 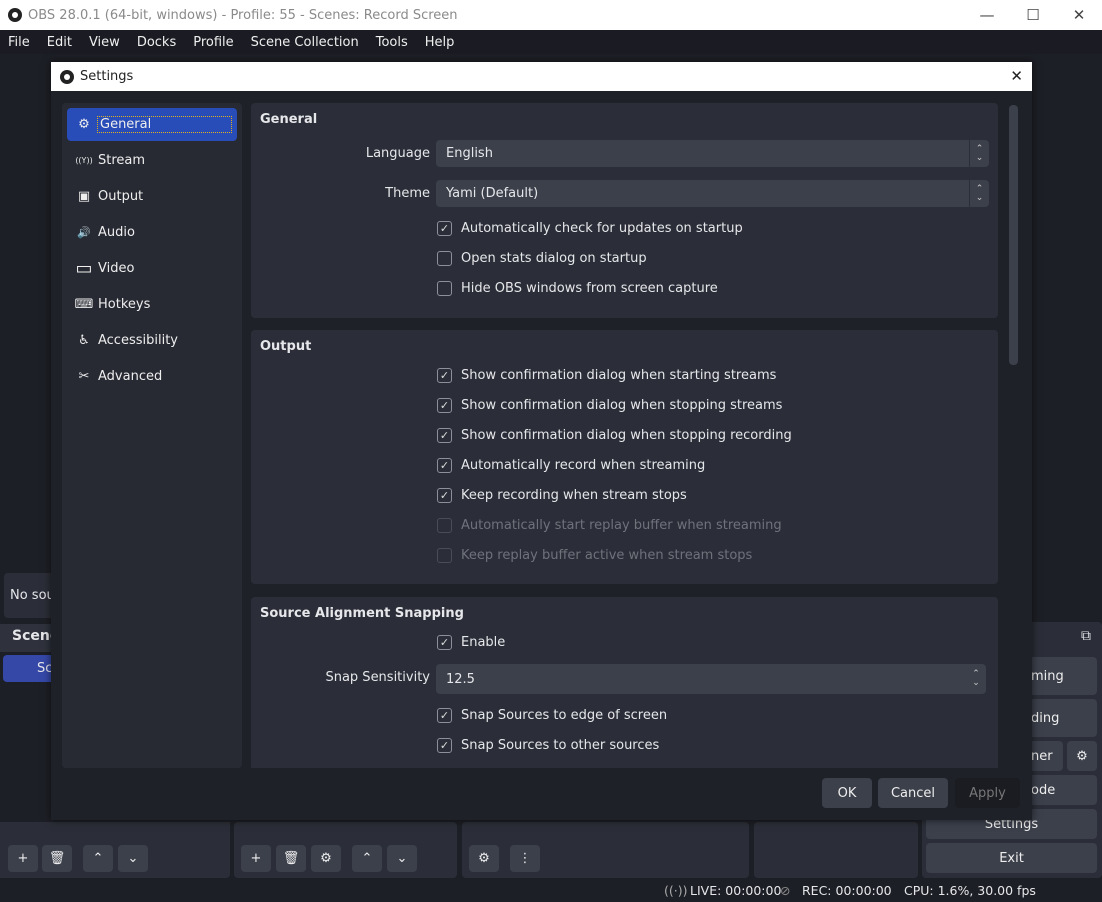 What do you see at coordinates (676, 890) in the screenshot?
I see `network-icon: ((·))` at bounding box center [676, 890].